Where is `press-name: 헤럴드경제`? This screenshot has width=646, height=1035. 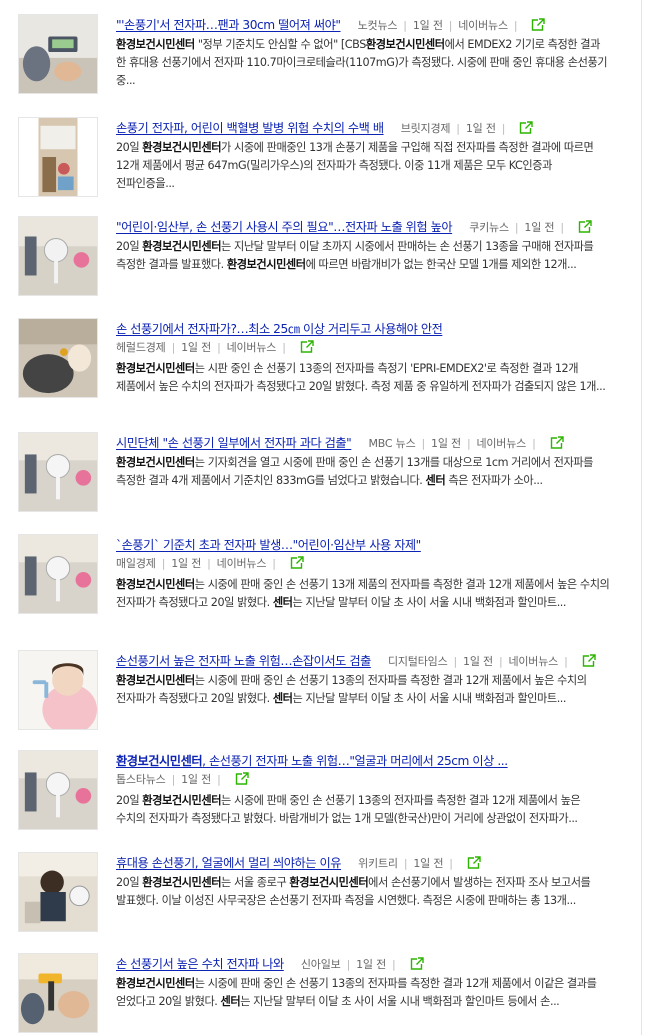 press-name: 헤럴드경제 is located at coordinates (141, 347).